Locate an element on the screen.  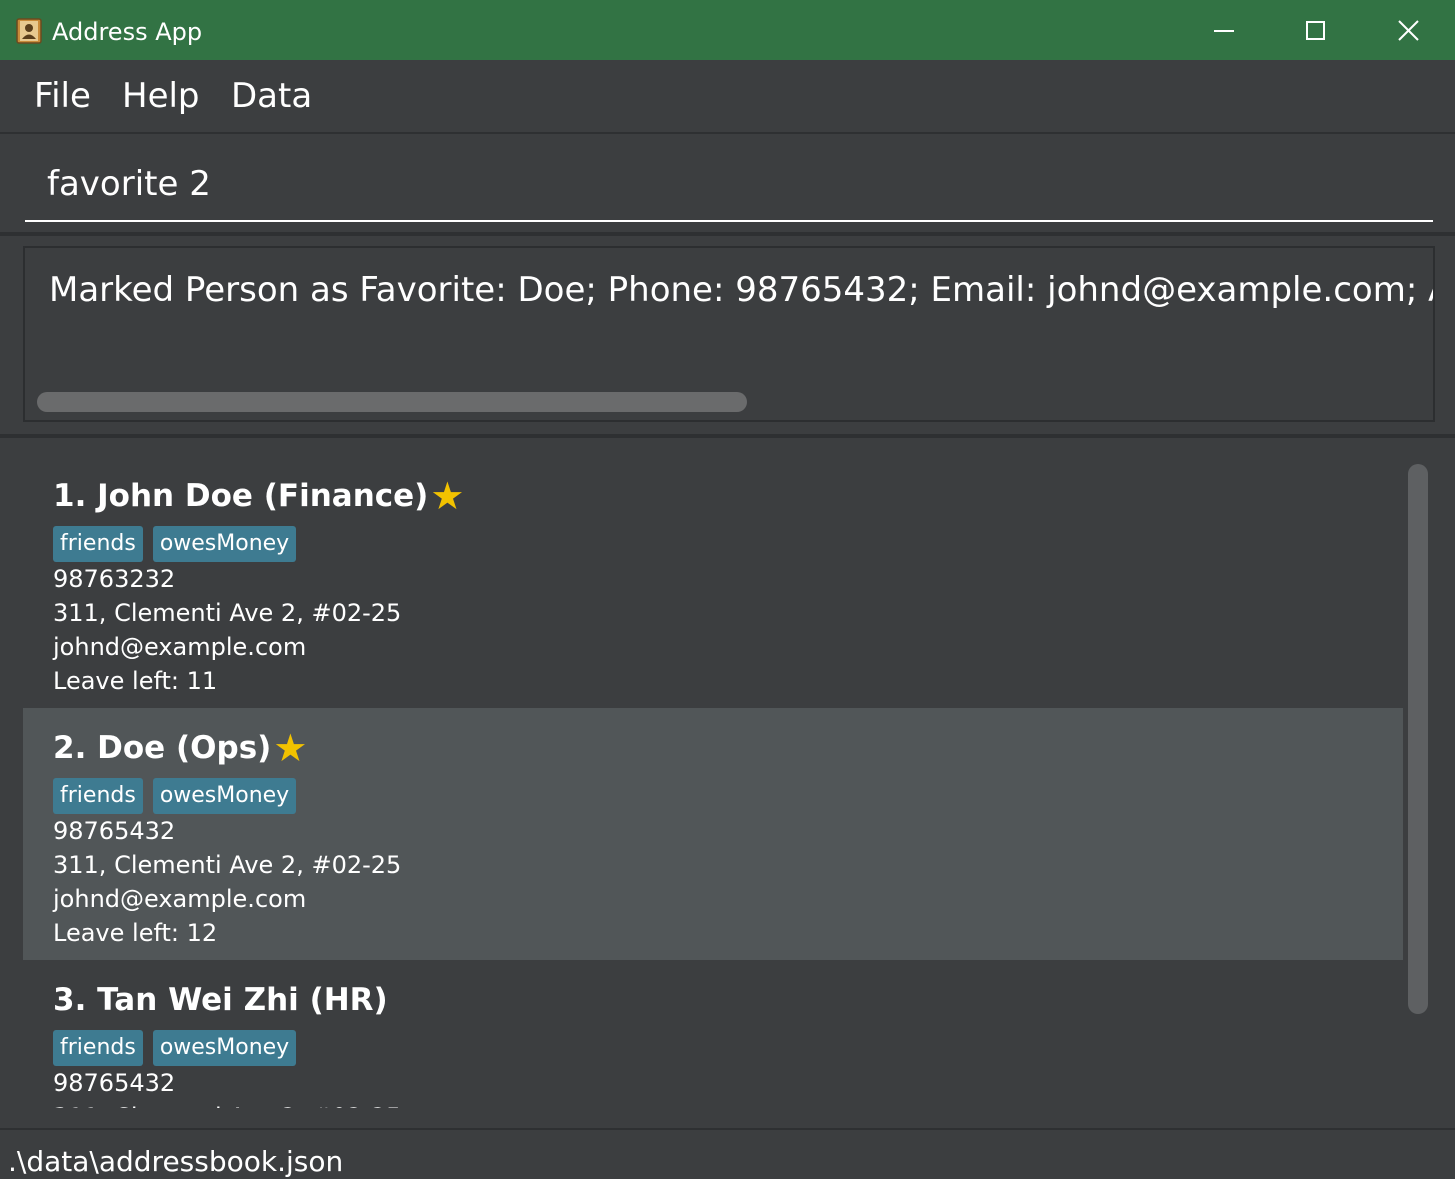
menu-help: Help is located at coordinates (161, 96).